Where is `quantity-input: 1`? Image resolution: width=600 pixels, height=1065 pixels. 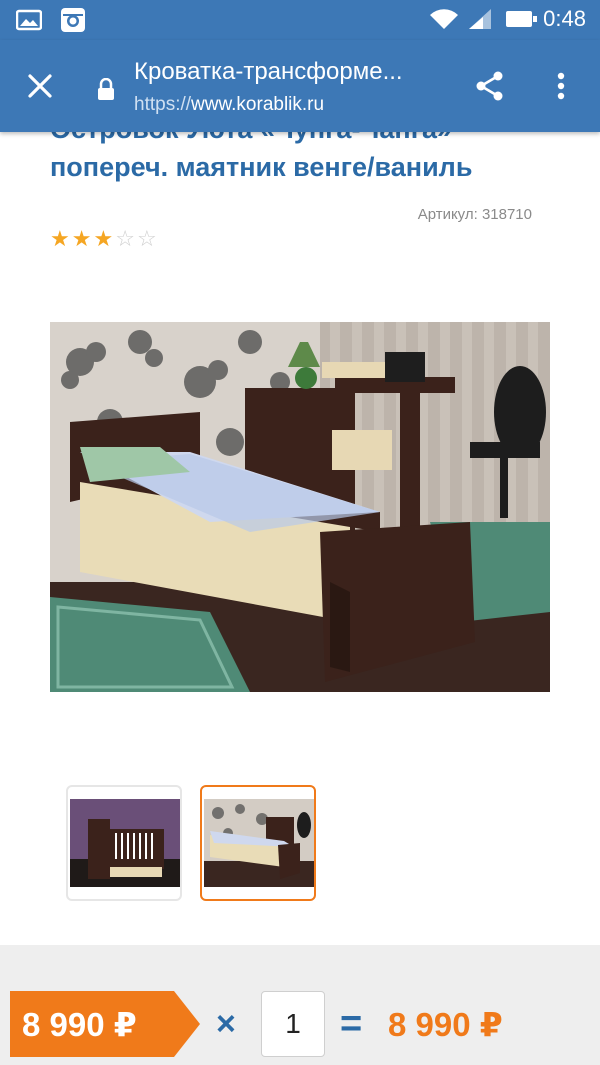
quantity-input: 1 is located at coordinates (293, 1024).